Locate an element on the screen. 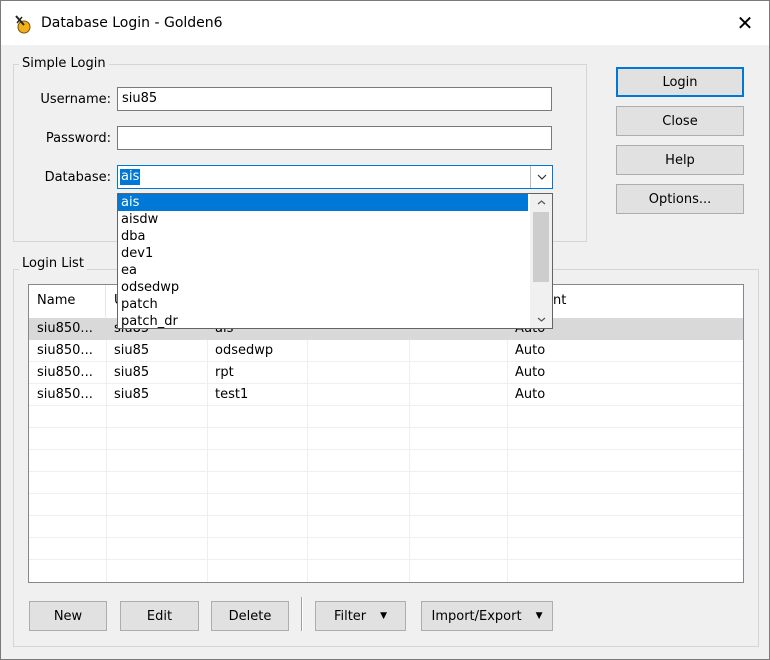 The height and width of the screenshot is (660, 770). column-header-name: Name is located at coordinates (67, 301).